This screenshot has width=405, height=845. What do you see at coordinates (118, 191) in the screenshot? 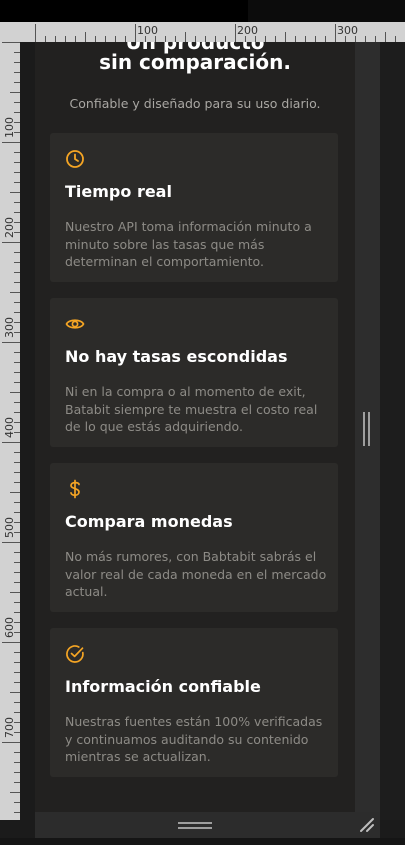
I see `card-title: Tiempo real` at bounding box center [118, 191].